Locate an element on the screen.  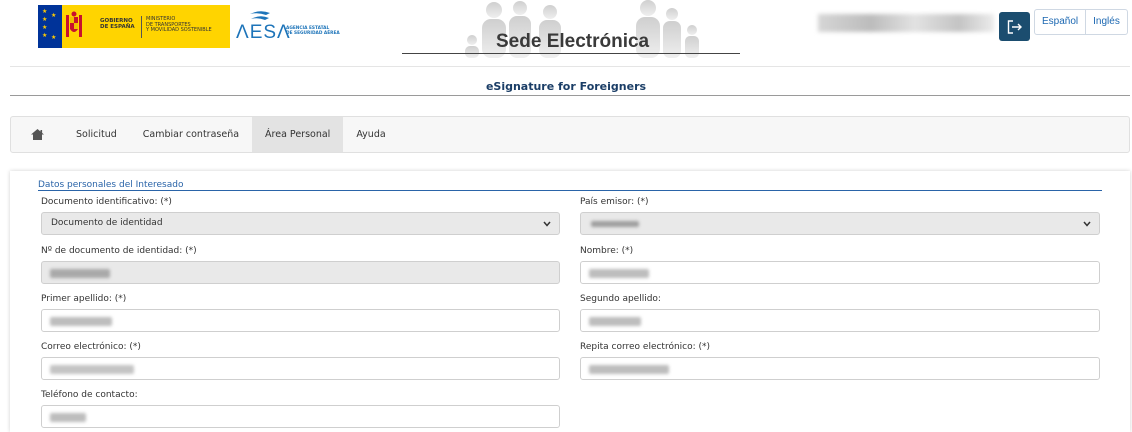
country-value-redacted is located at coordinates (615, 224).